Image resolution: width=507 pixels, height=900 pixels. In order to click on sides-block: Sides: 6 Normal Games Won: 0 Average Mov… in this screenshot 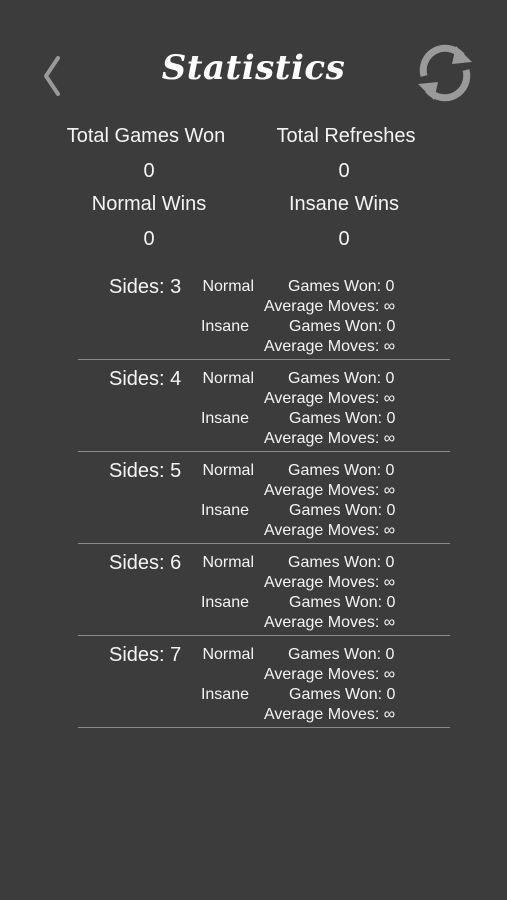, I will do `click(264, 590)`.